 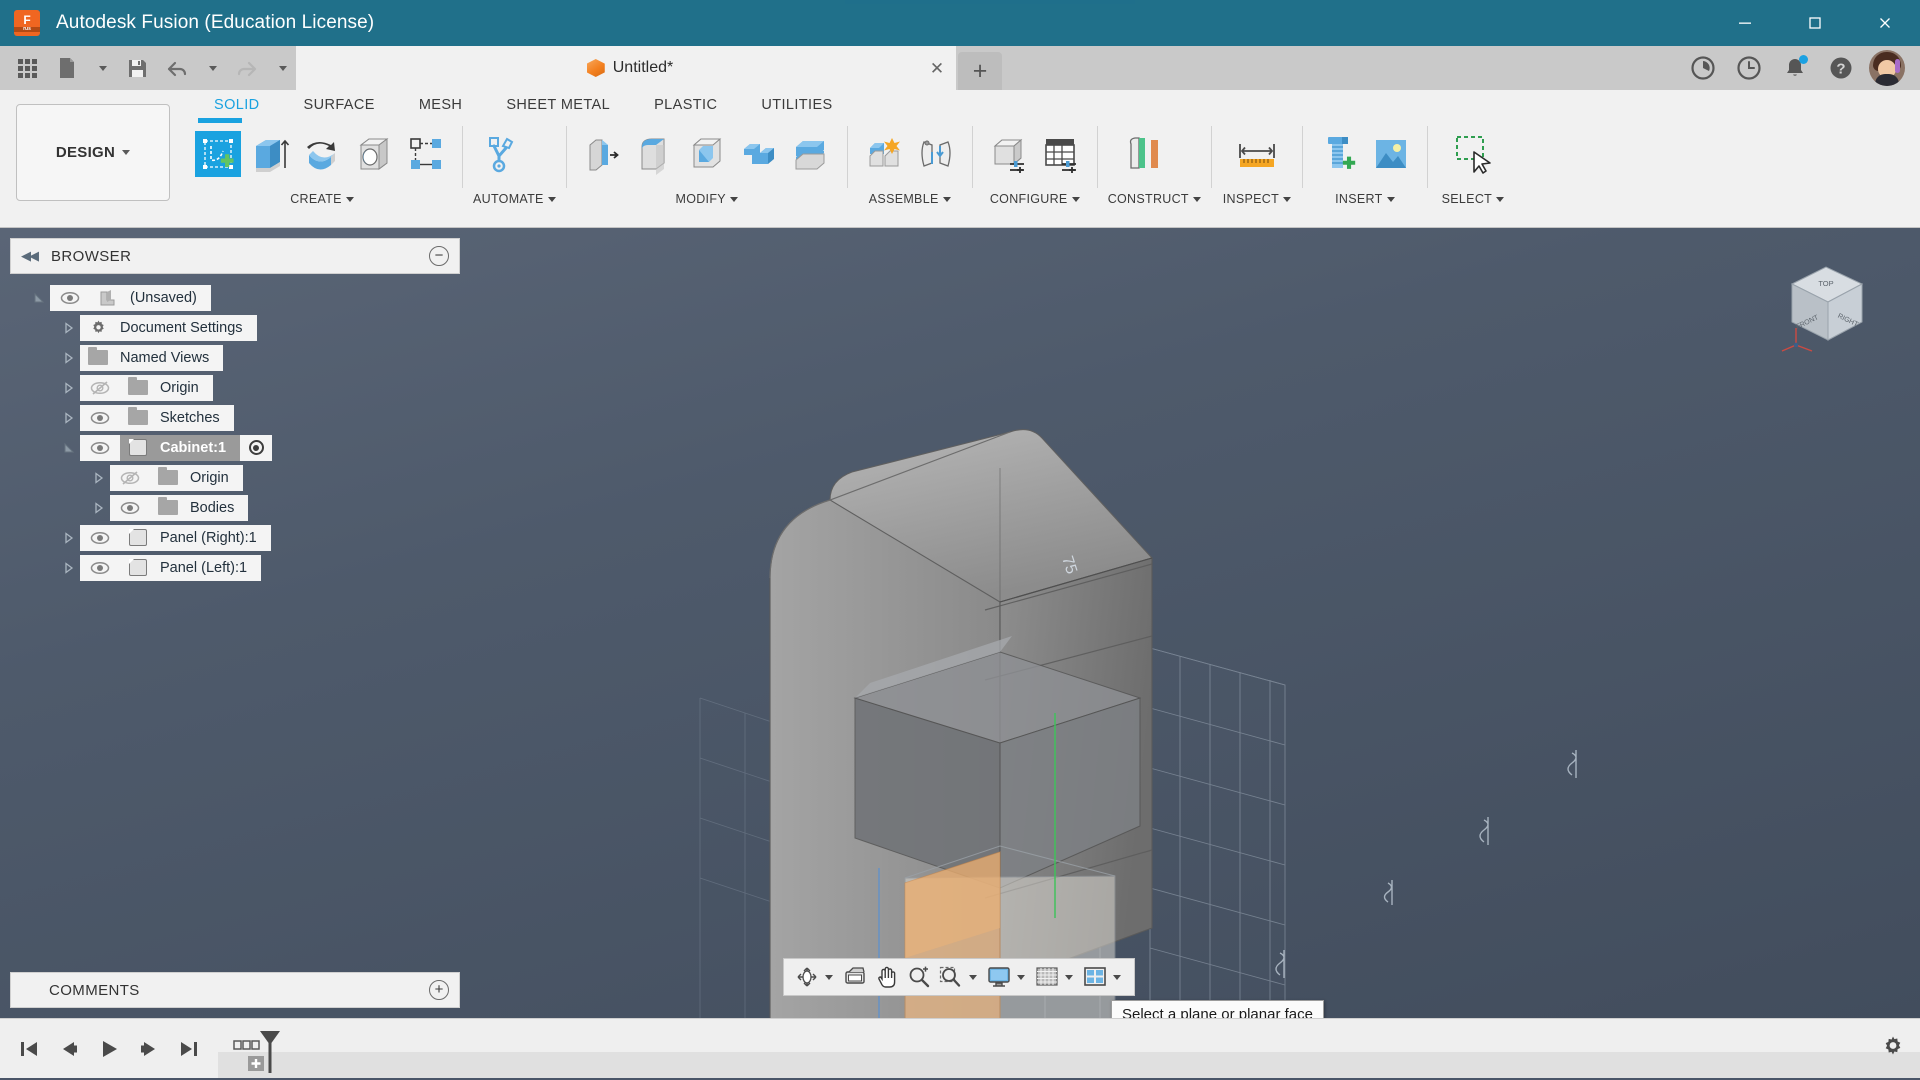 I want to click on browser-item-panel-right-1: Panel (Right):1, so click(x=235, y=537).